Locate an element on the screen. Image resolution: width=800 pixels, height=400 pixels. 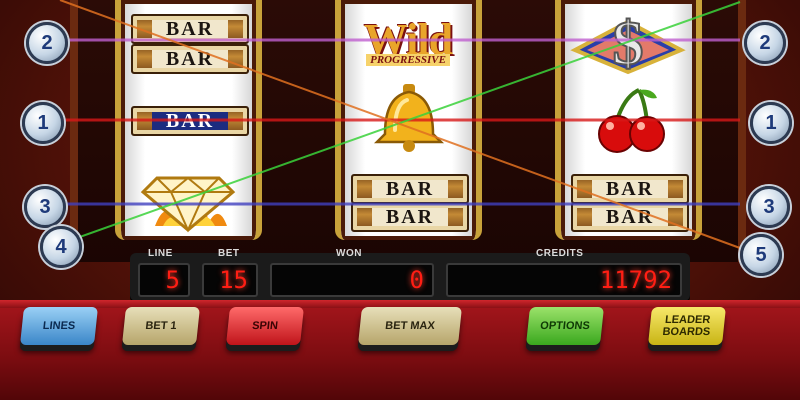
lines-button: LINES is located at coordinates (59, 326).